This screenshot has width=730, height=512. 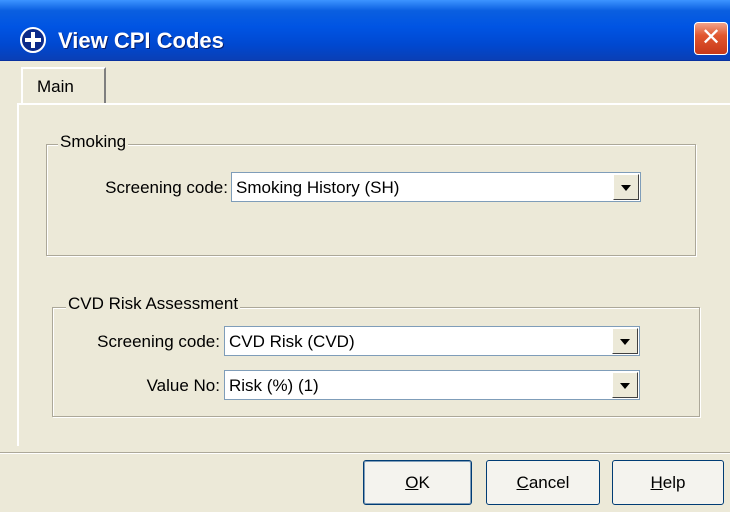 I want to click on ok-button: OK, so click(x=417, y=482).